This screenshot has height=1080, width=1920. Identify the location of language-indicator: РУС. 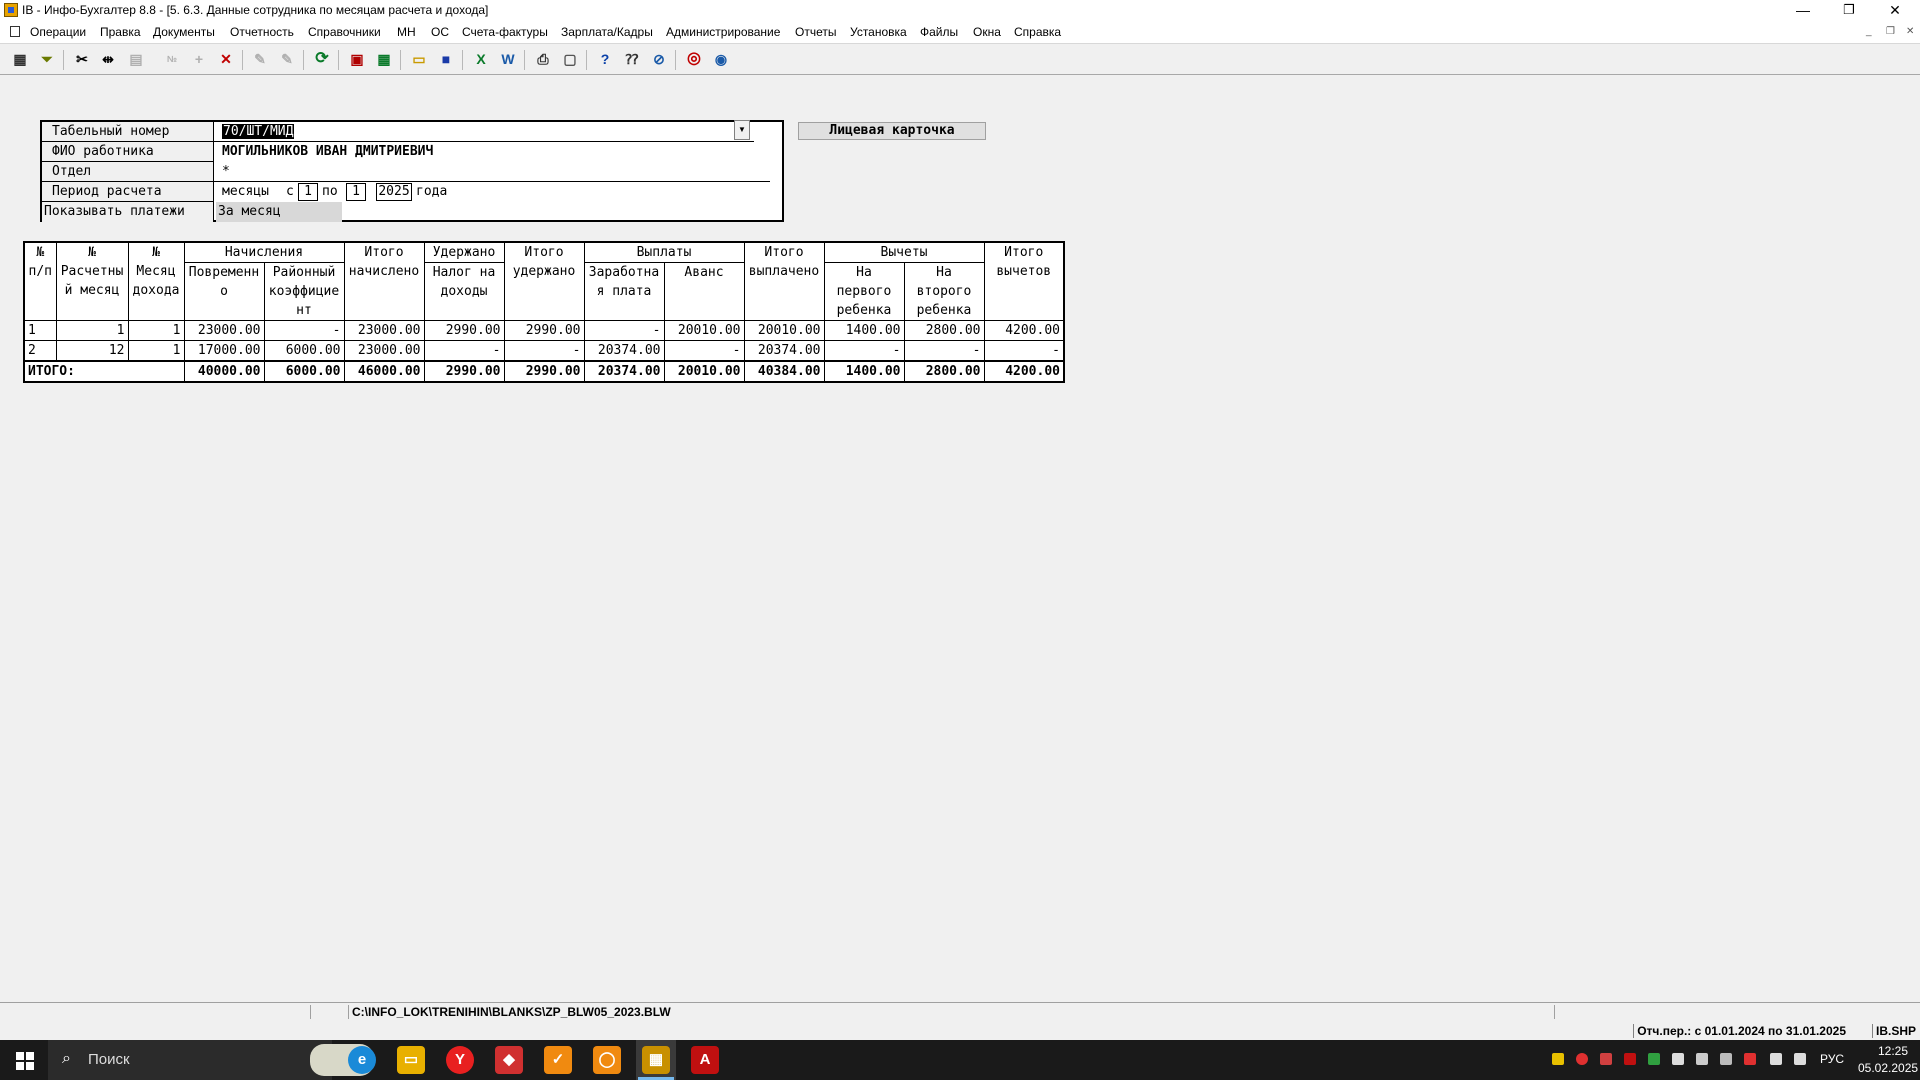
(1832, 1059).